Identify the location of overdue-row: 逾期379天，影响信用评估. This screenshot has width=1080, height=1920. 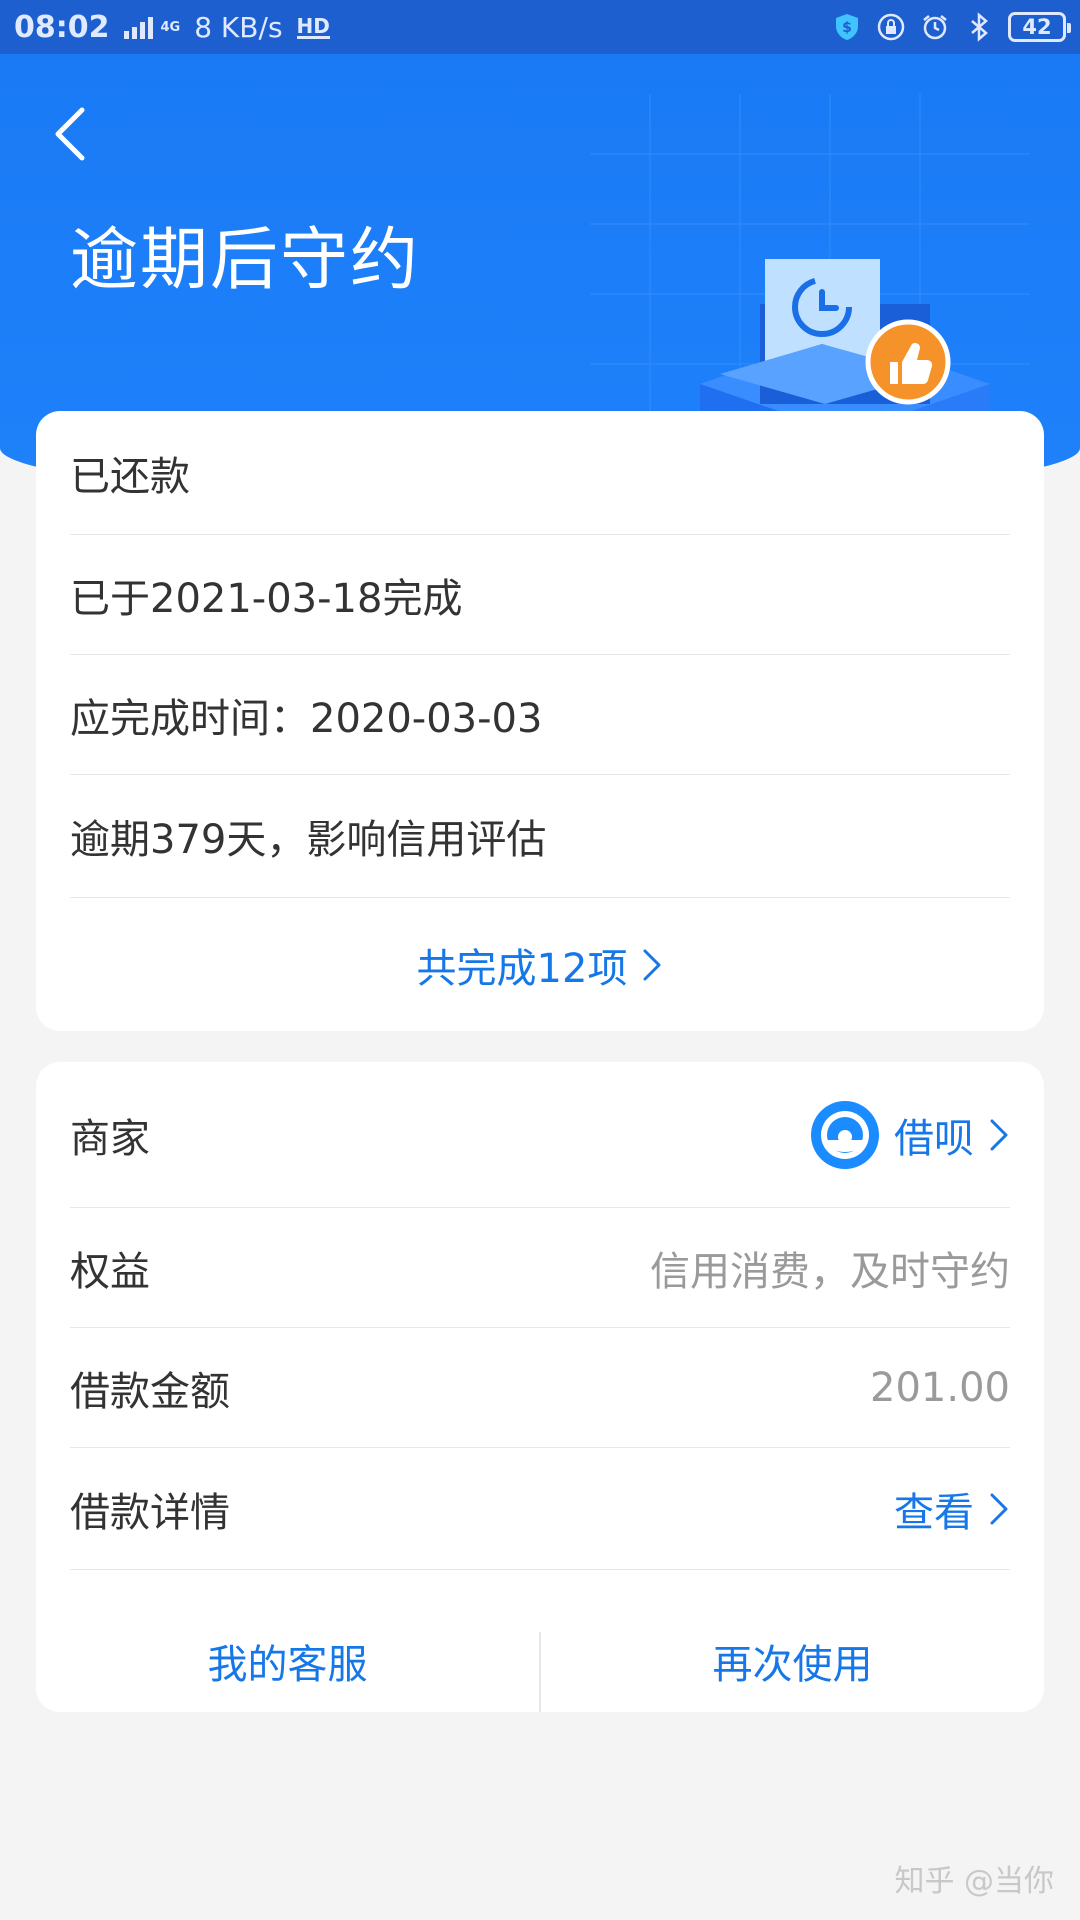
(540, 836).